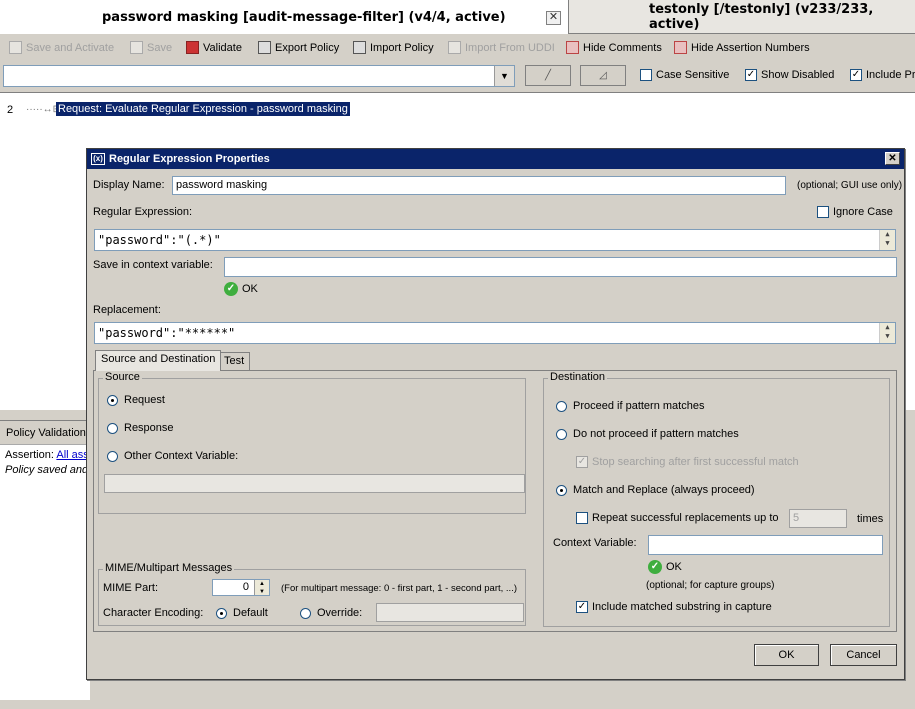  I want to click on destination-context-status: ✓ OK, so click(665, 567).